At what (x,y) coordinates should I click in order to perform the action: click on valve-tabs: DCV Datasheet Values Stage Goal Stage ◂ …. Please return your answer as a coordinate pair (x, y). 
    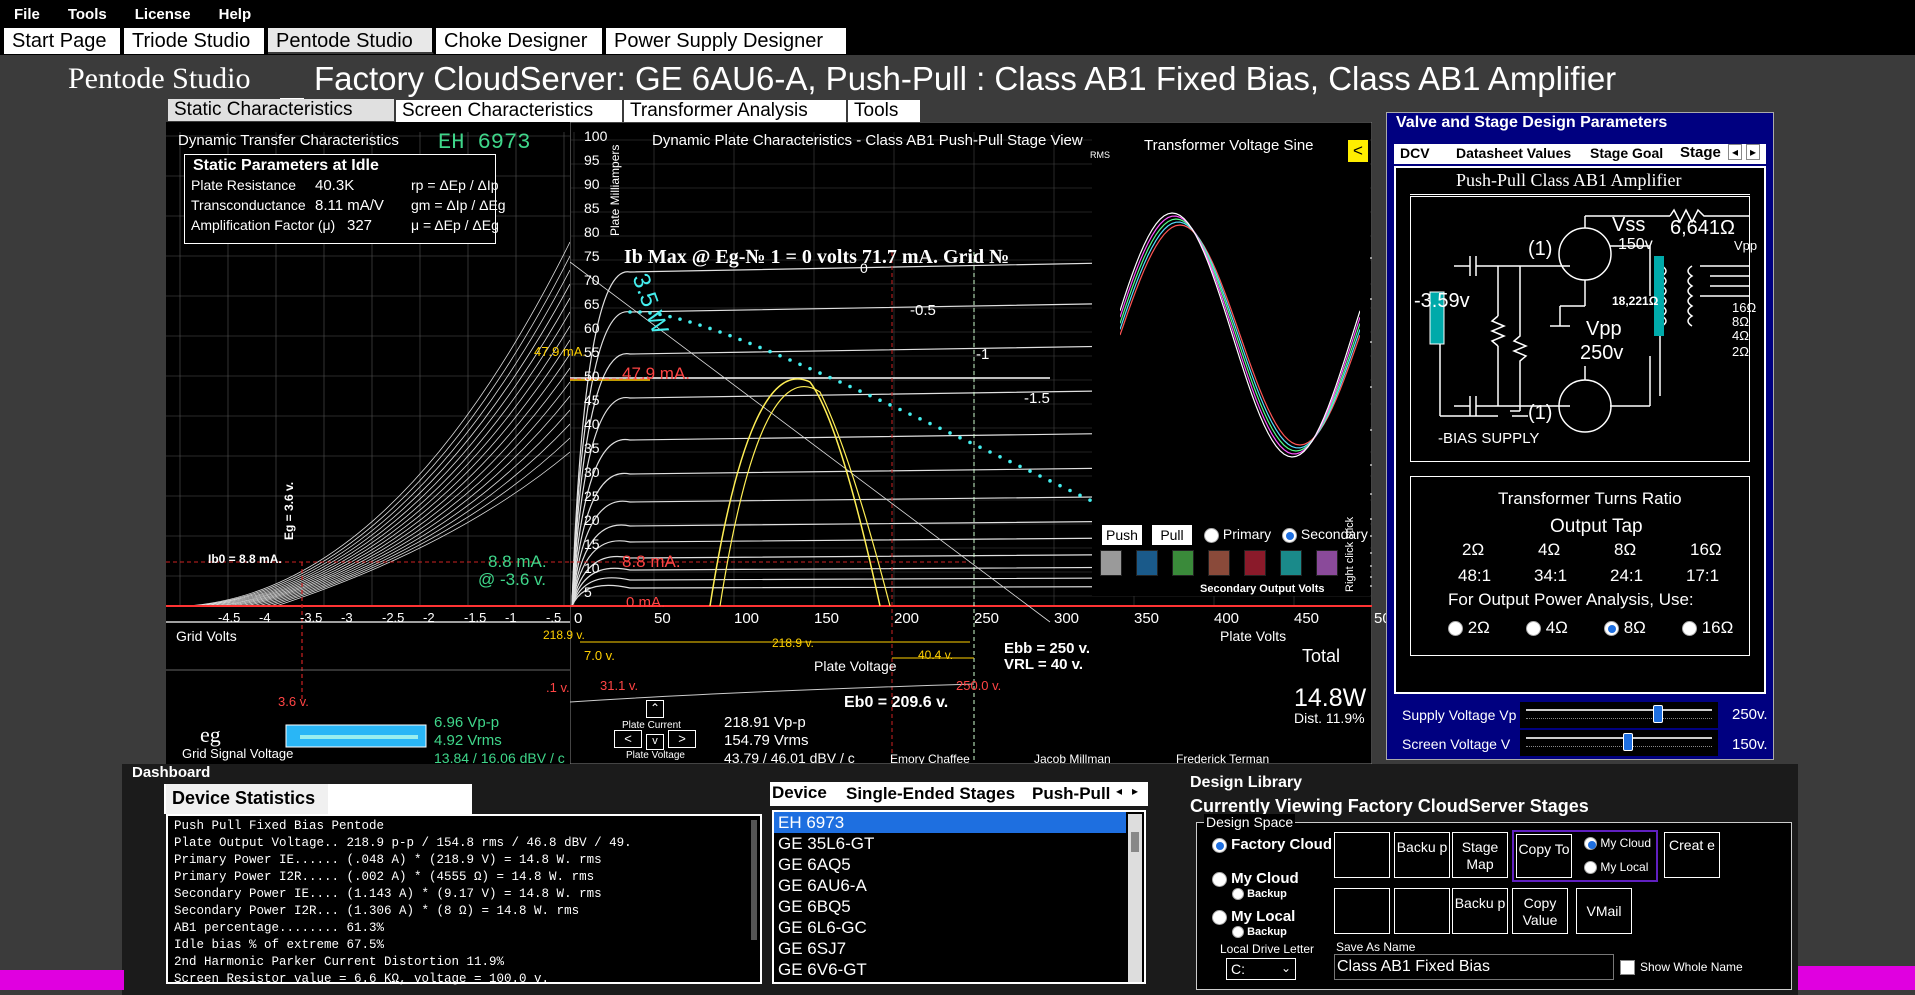
    Looking at the image, I should click on (1580, 154).